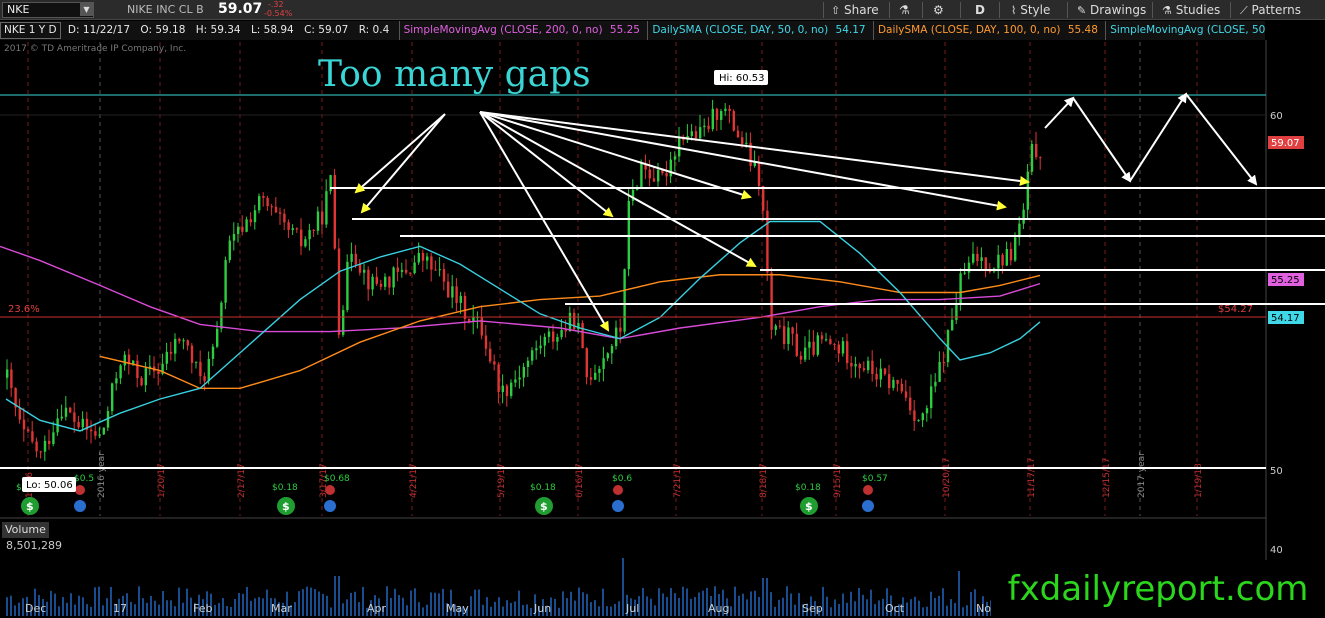 Image resolution: width=1325 pixels, height=618 pixels. I want to click on gear-icon: ⚙, so click(938, 10).